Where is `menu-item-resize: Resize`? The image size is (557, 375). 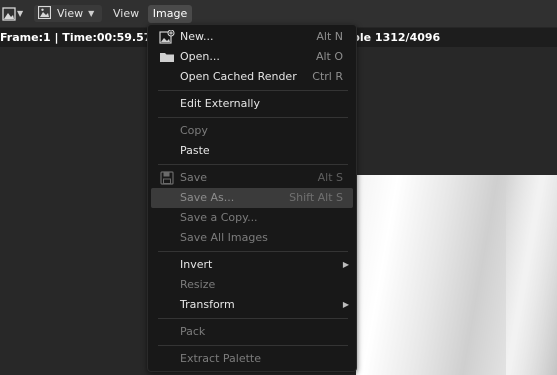
menu-item-resize: Resize is located at coordinates (252, 285).